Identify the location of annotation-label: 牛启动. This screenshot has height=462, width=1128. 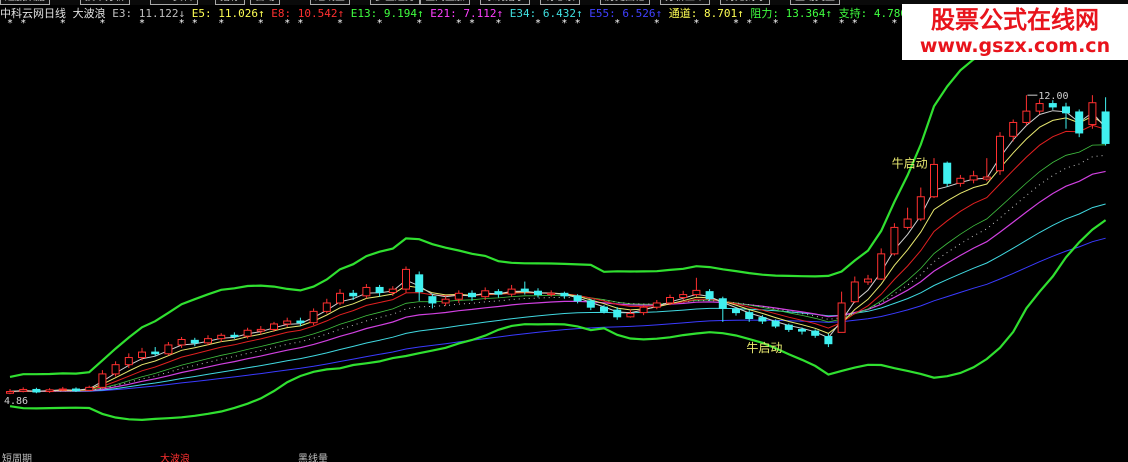
(910, 163).